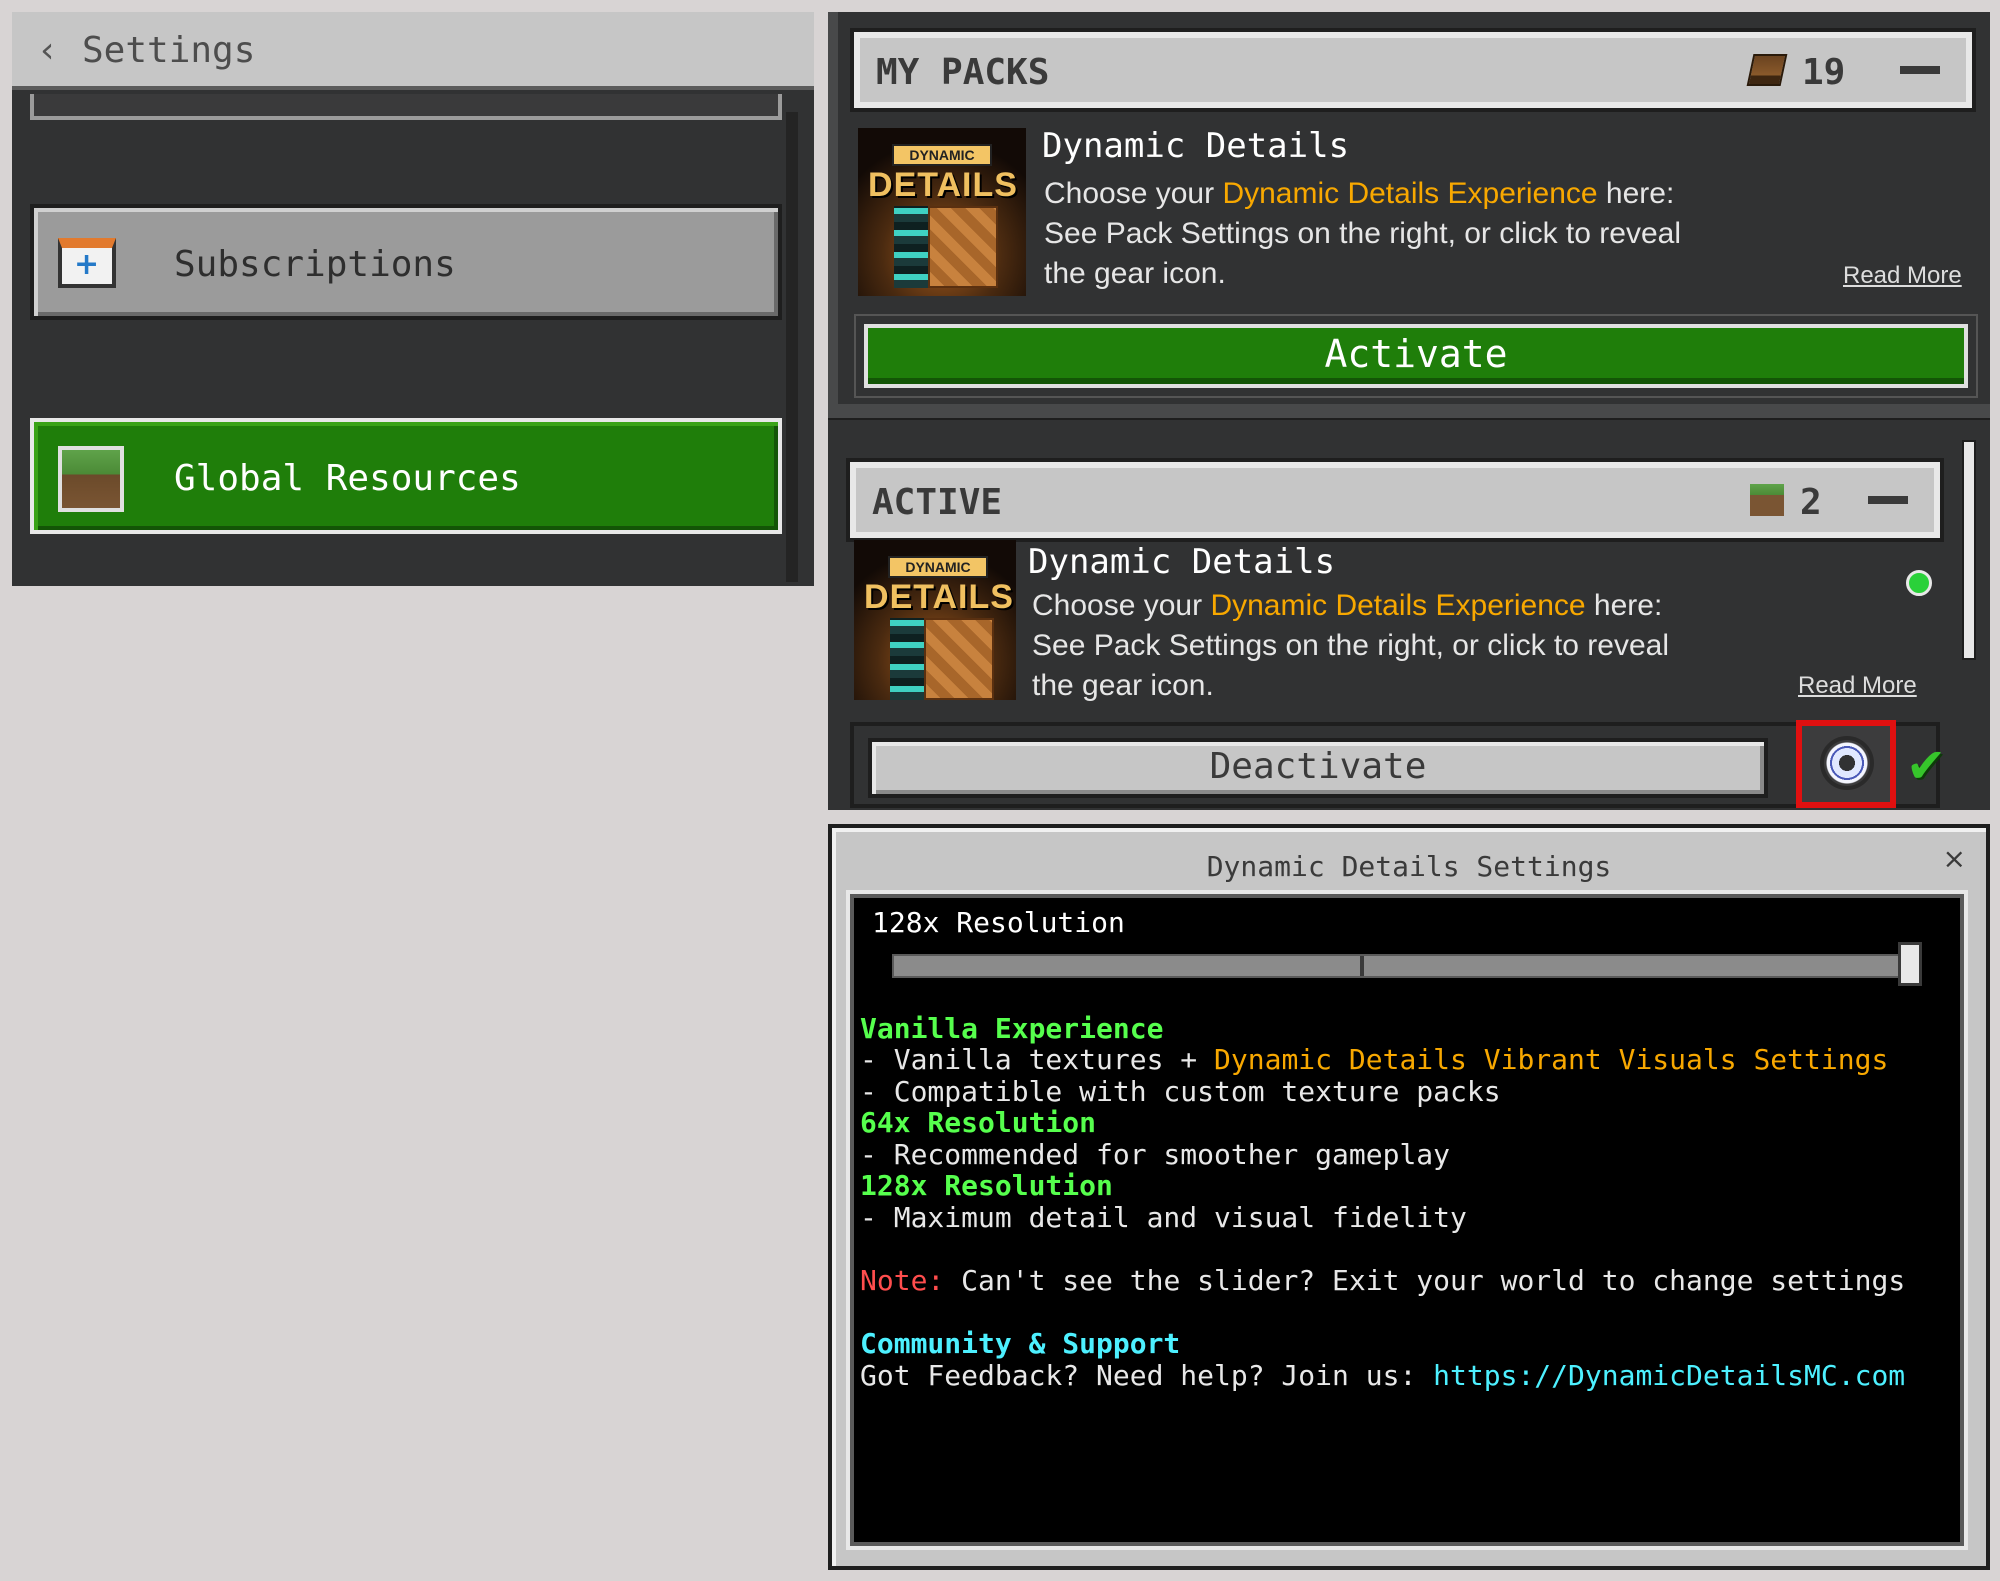 This screenshot has height=1581, width=2000. Describe the element at coordinates (1163, 1217) in the screenshot. I see `info-line: - Maximum detail and visual fidelity` at that location.